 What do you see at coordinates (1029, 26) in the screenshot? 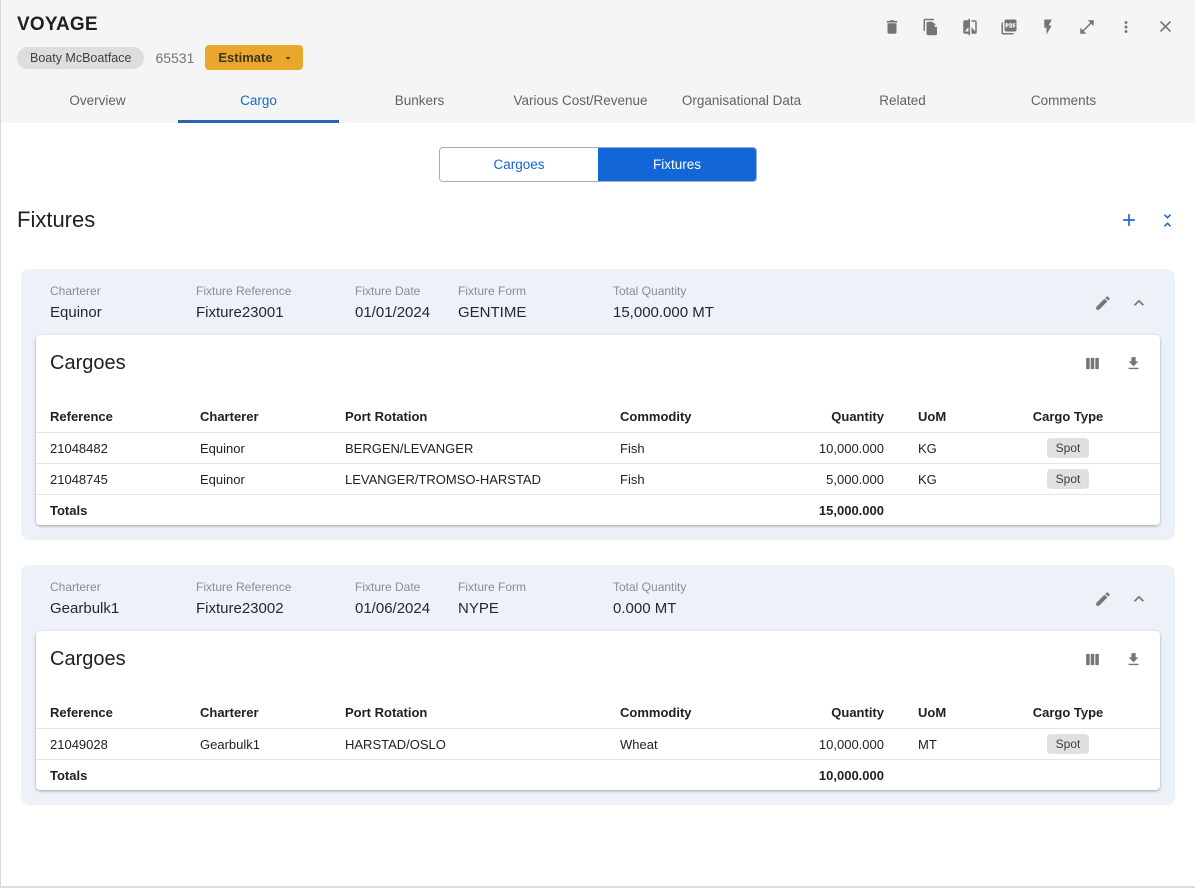
I see `toolbar` at bounding box center [1029, 26].